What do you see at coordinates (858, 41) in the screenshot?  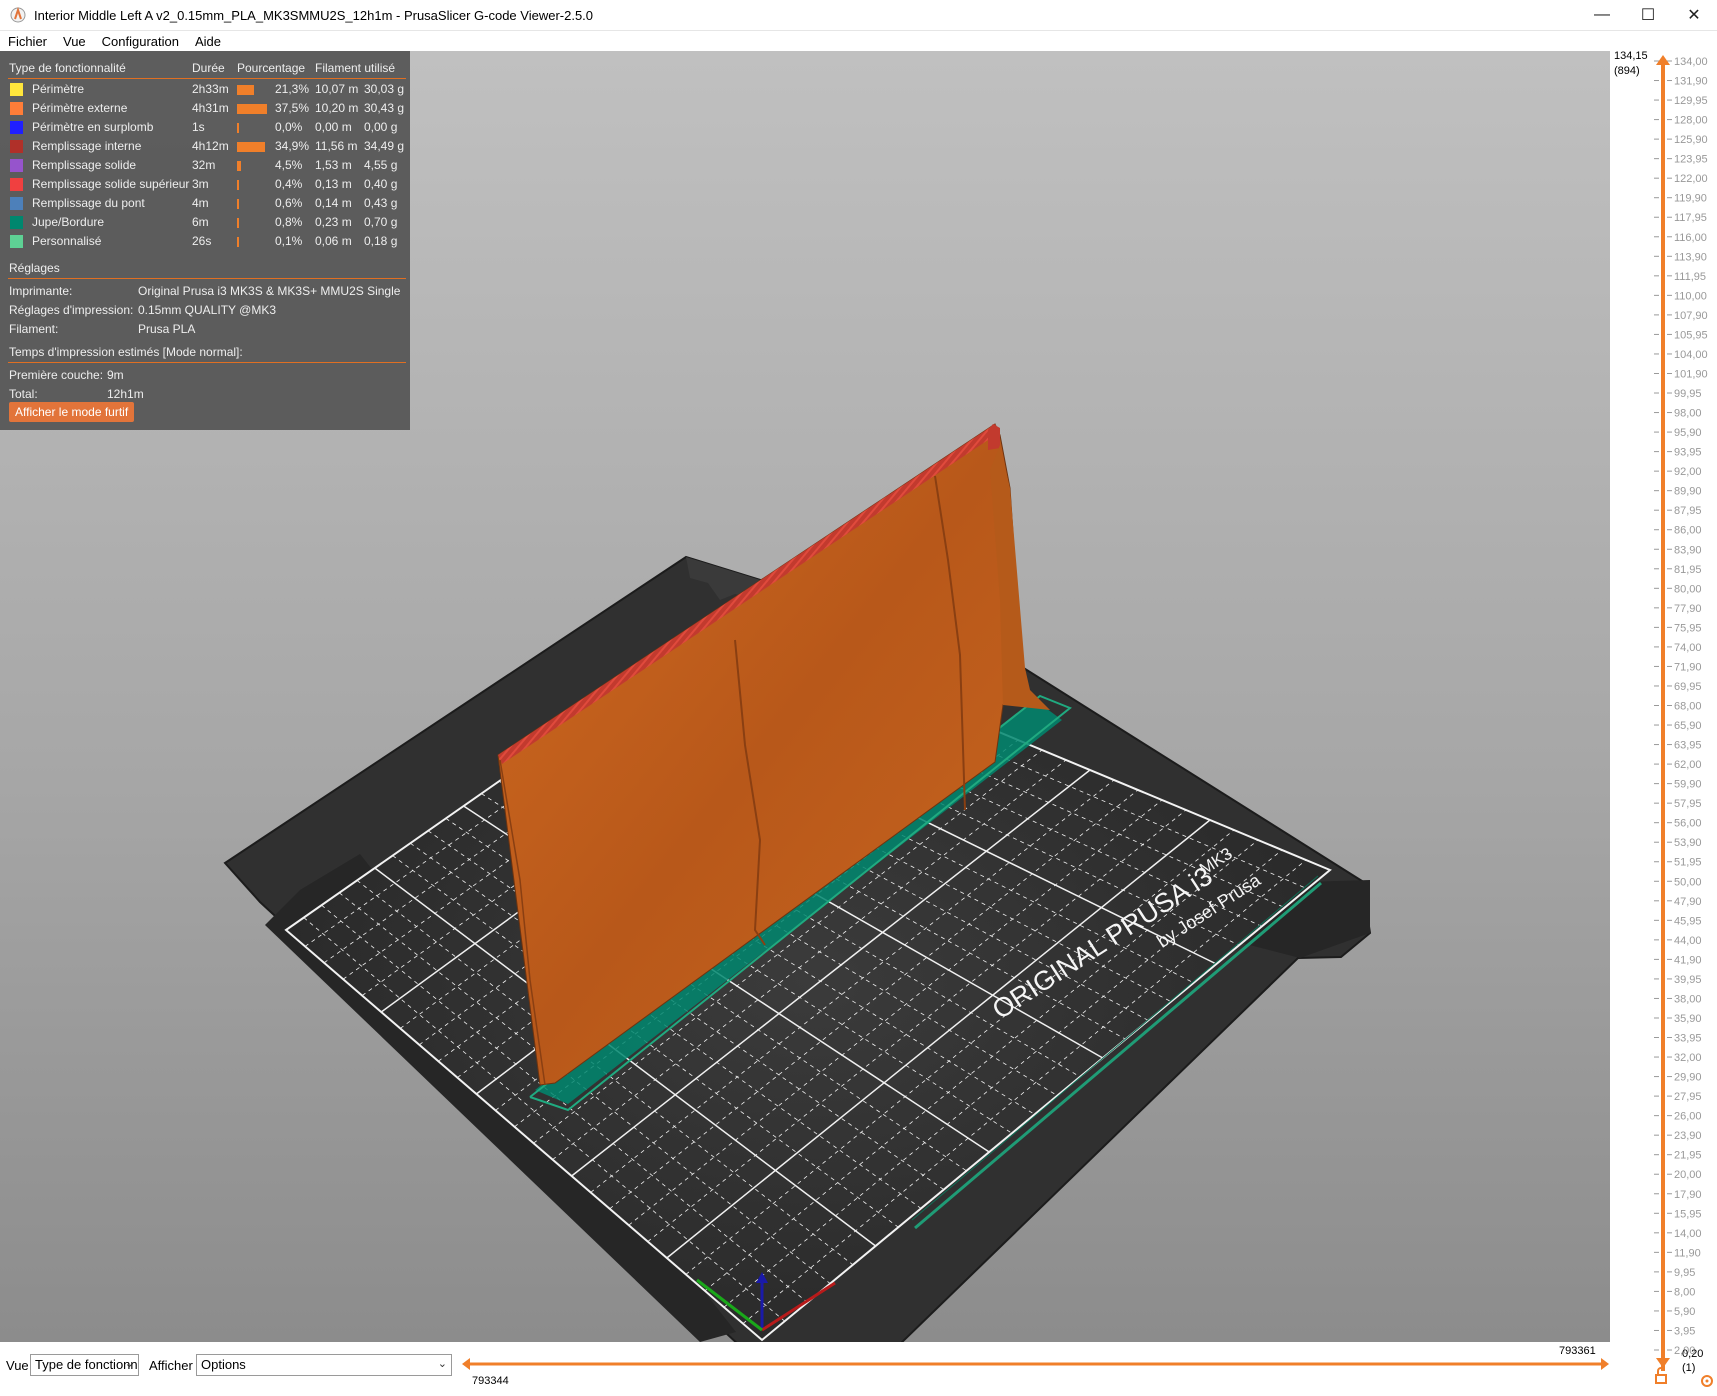 I see `menu-bar: Fichier Vue Configuration Aide` at bounding box center [858, 41].